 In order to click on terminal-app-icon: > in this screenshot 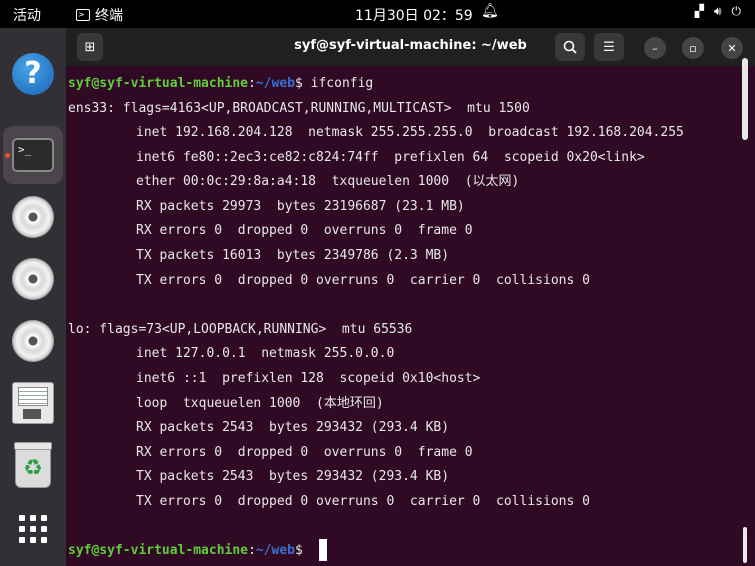, I will do `click(83, 15)`.